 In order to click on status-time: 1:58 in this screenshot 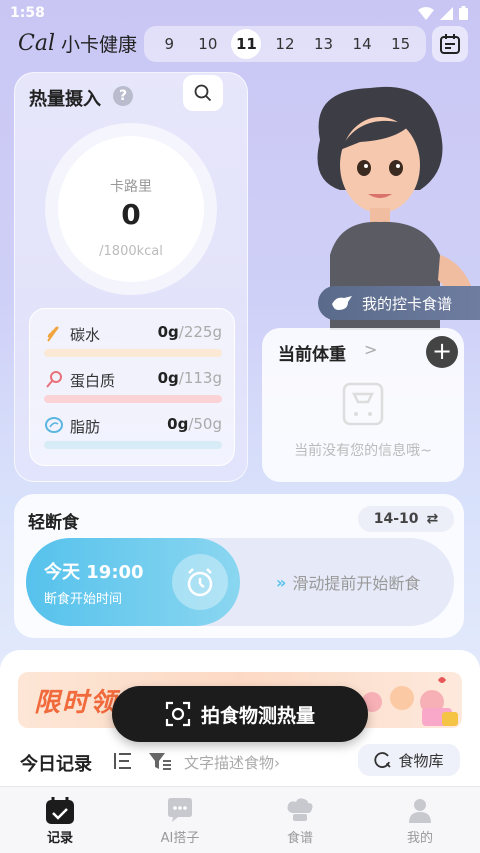, I will do `click(27, 13)`.